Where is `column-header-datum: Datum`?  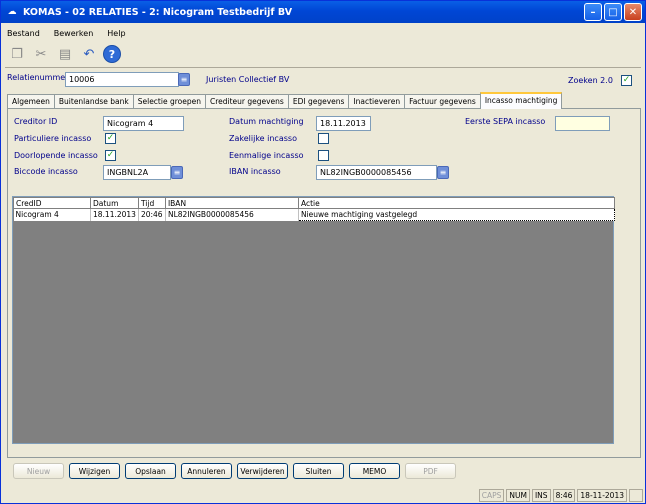 column-header-datum: Datum is located at coordinates (114, 203).